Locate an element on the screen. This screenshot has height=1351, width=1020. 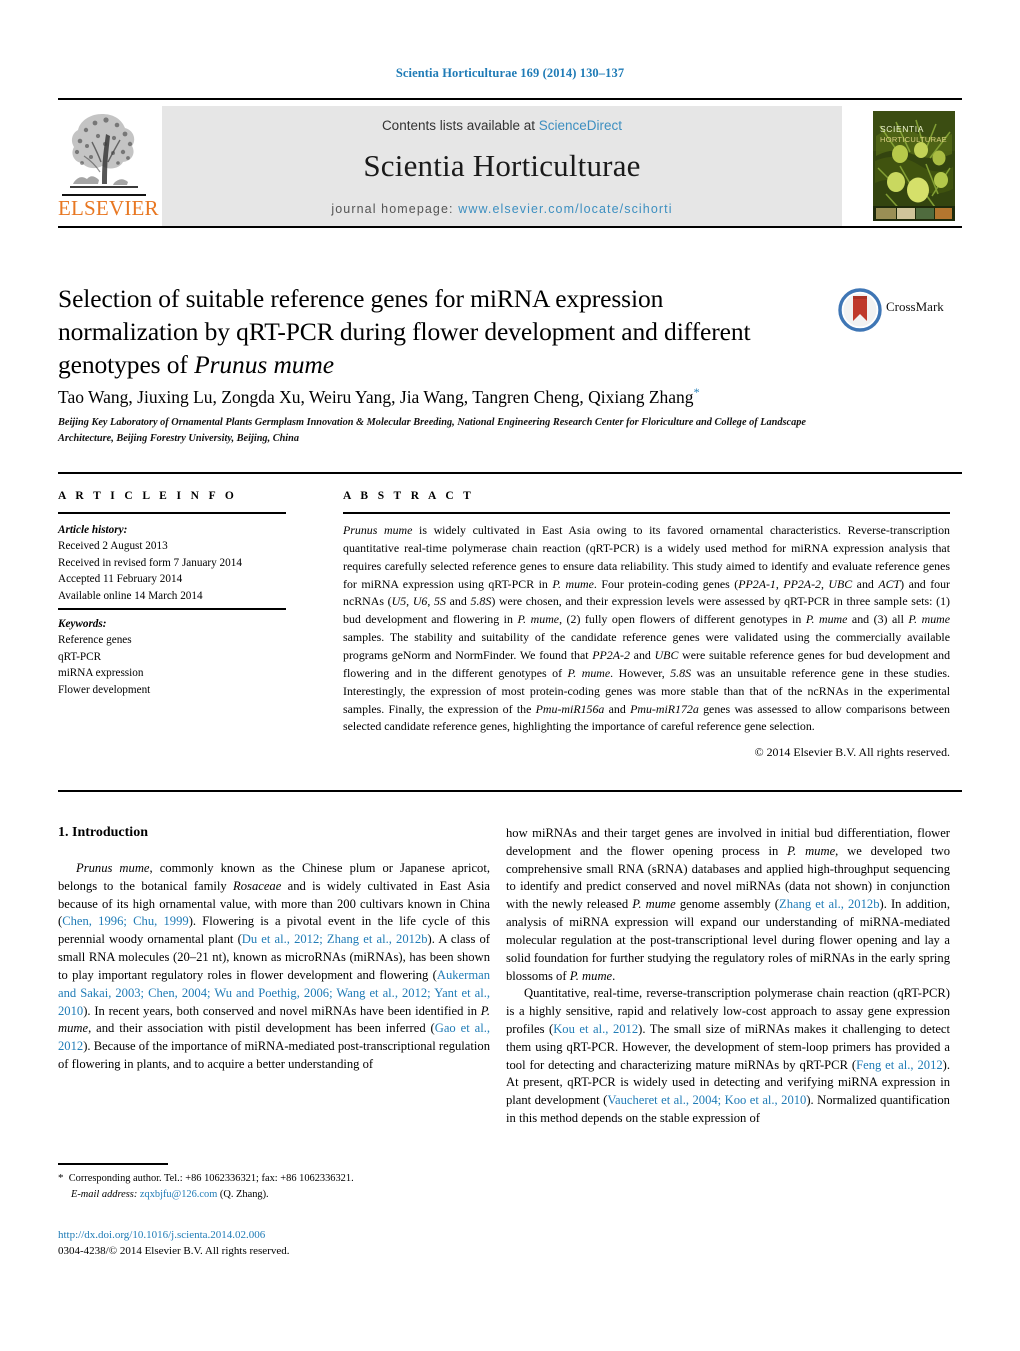
tree-illustration-icon is located at coordinates (104, 151).